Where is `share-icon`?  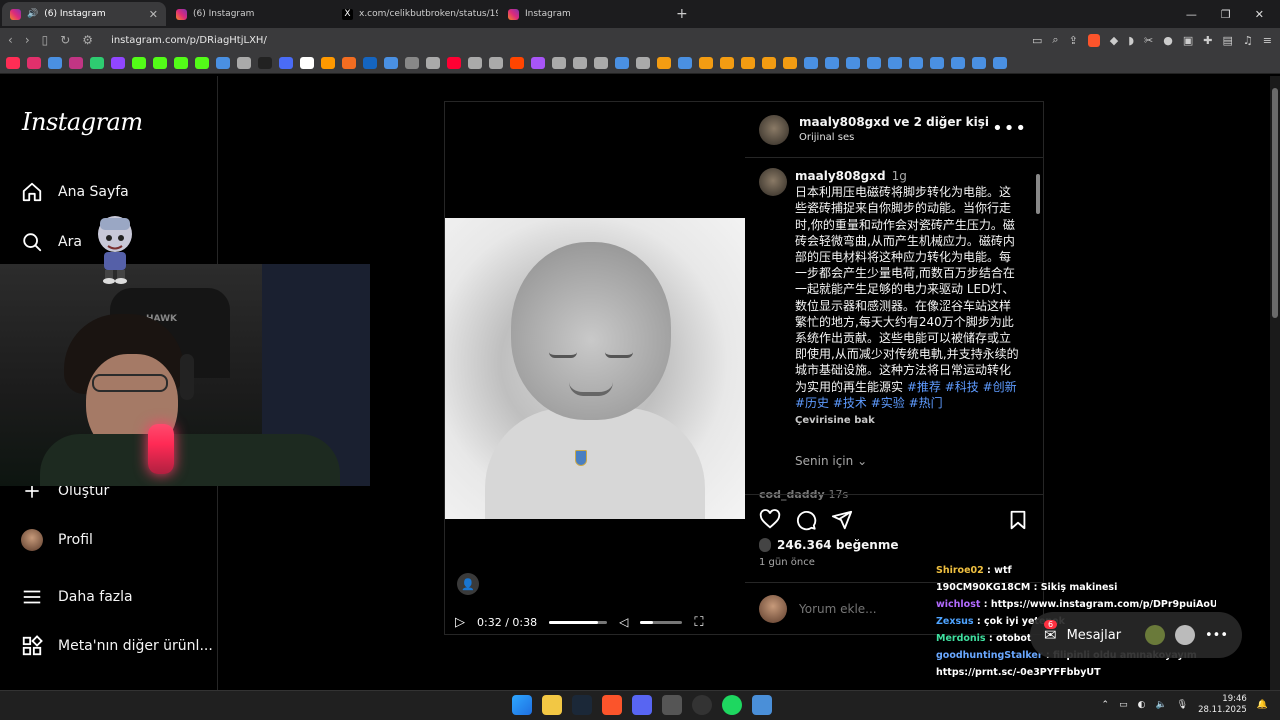 share-icon is located at coordinates (842, 520).